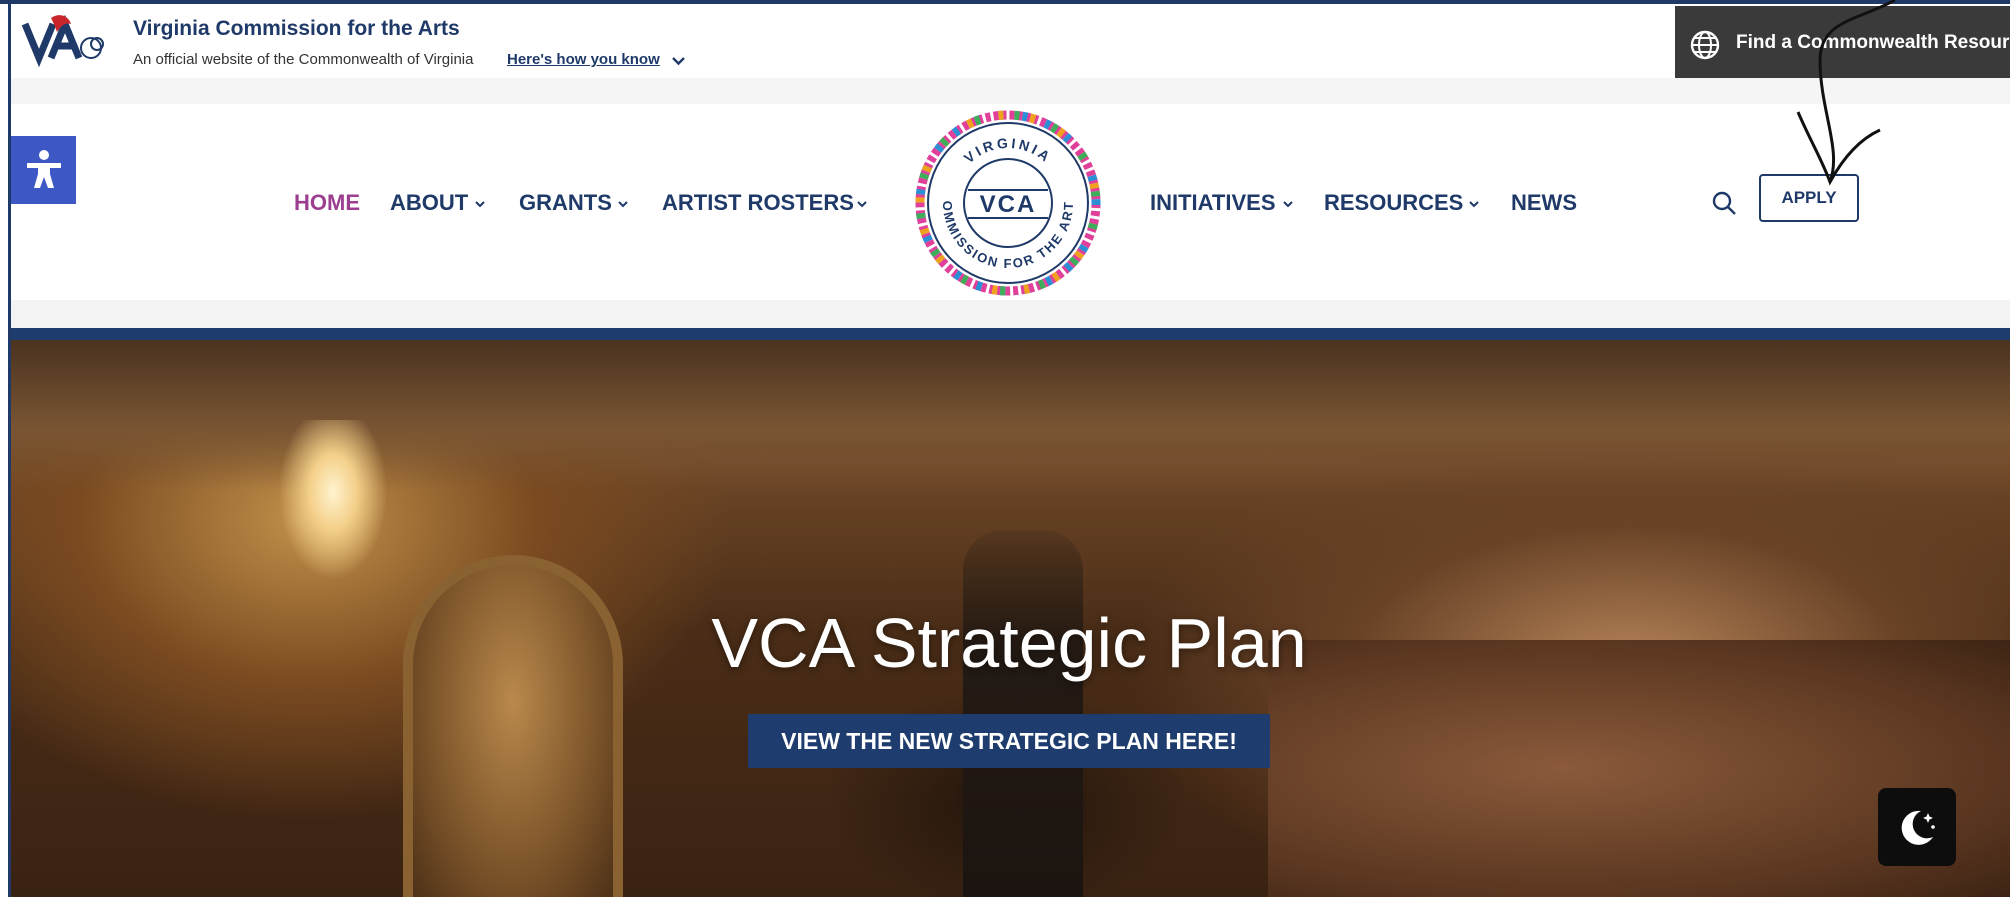 The image size is (2010, 897). I want to click on vca-logo, so click(73, 40).